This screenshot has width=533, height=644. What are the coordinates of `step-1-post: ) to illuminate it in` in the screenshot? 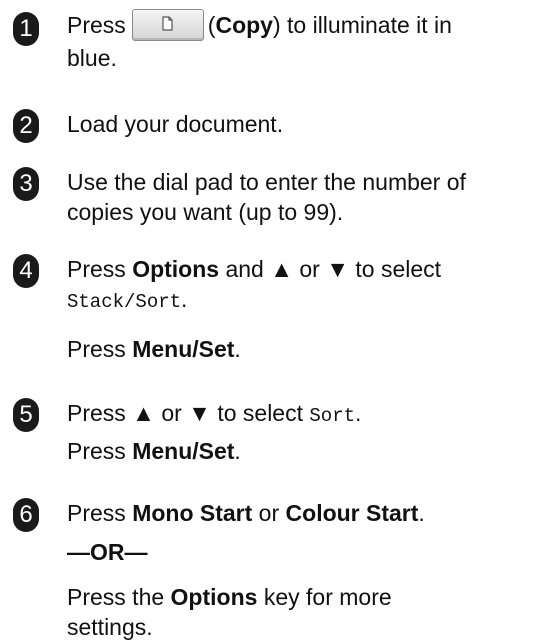 It's located at (362, 25).